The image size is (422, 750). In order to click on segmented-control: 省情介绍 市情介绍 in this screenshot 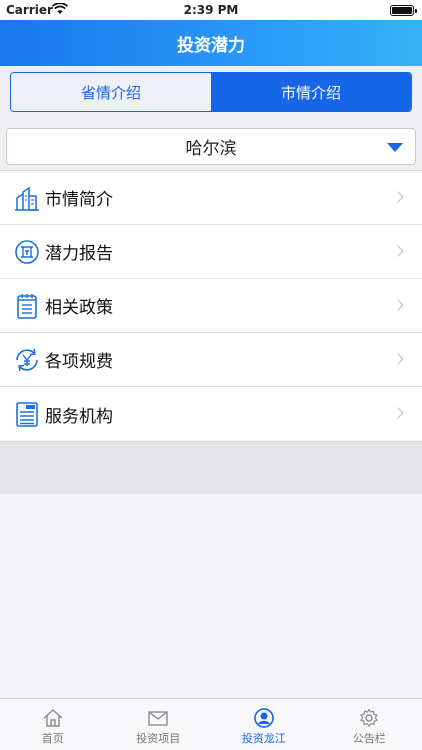, I will do `click(211, 92)`.